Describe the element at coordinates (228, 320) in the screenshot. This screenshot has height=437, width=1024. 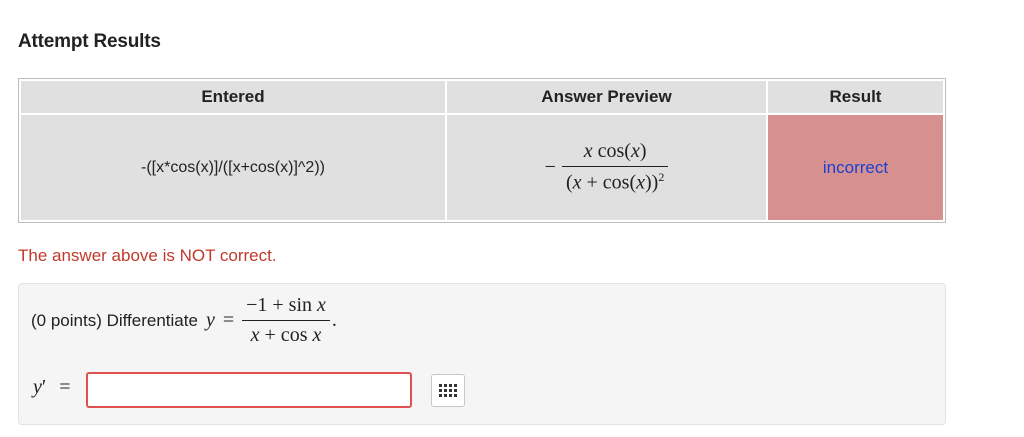
I see `problem-equals: =` at that location.